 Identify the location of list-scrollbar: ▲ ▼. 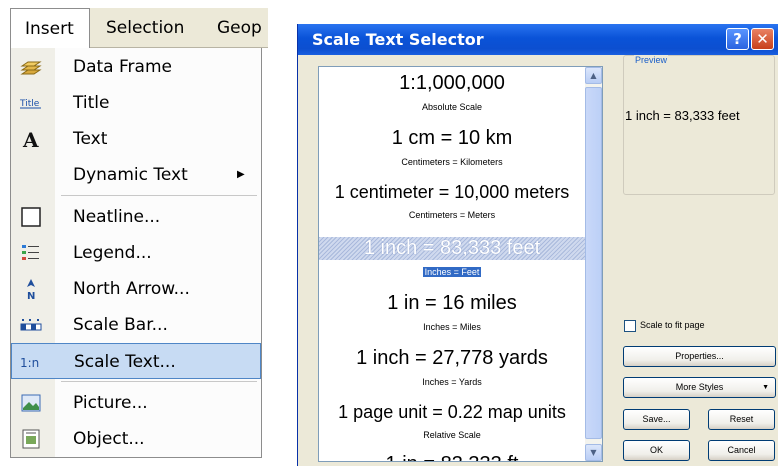
(593, 264).